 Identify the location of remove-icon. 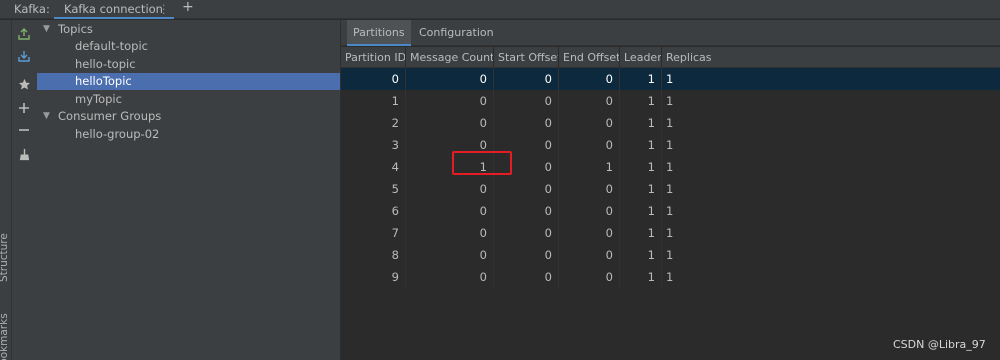
(24, 130).